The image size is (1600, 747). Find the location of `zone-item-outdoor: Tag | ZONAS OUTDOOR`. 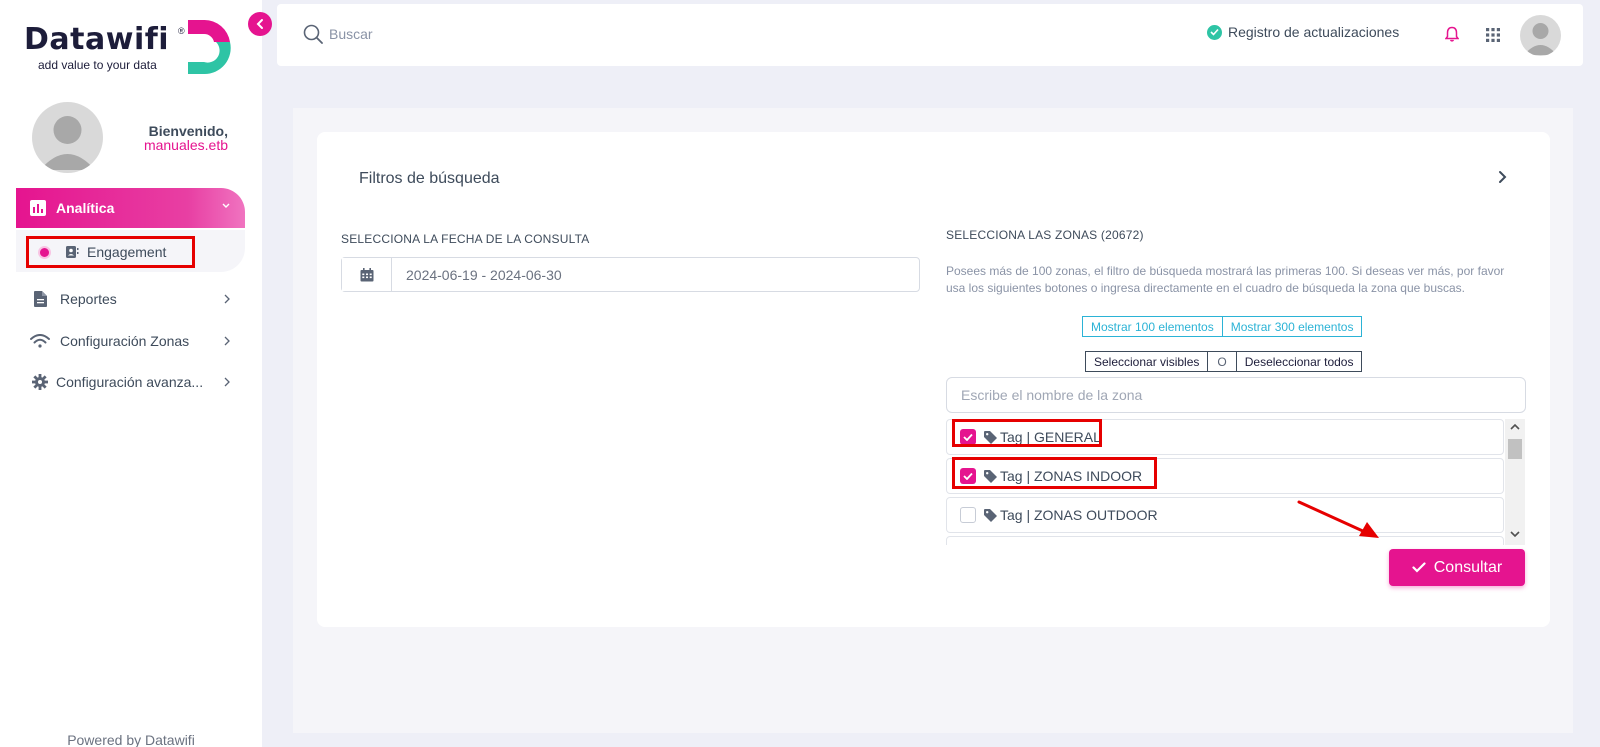

zone-item-outdoor: Tag | ZONAS OUTDOOR is located at coordinates (1225, 515).